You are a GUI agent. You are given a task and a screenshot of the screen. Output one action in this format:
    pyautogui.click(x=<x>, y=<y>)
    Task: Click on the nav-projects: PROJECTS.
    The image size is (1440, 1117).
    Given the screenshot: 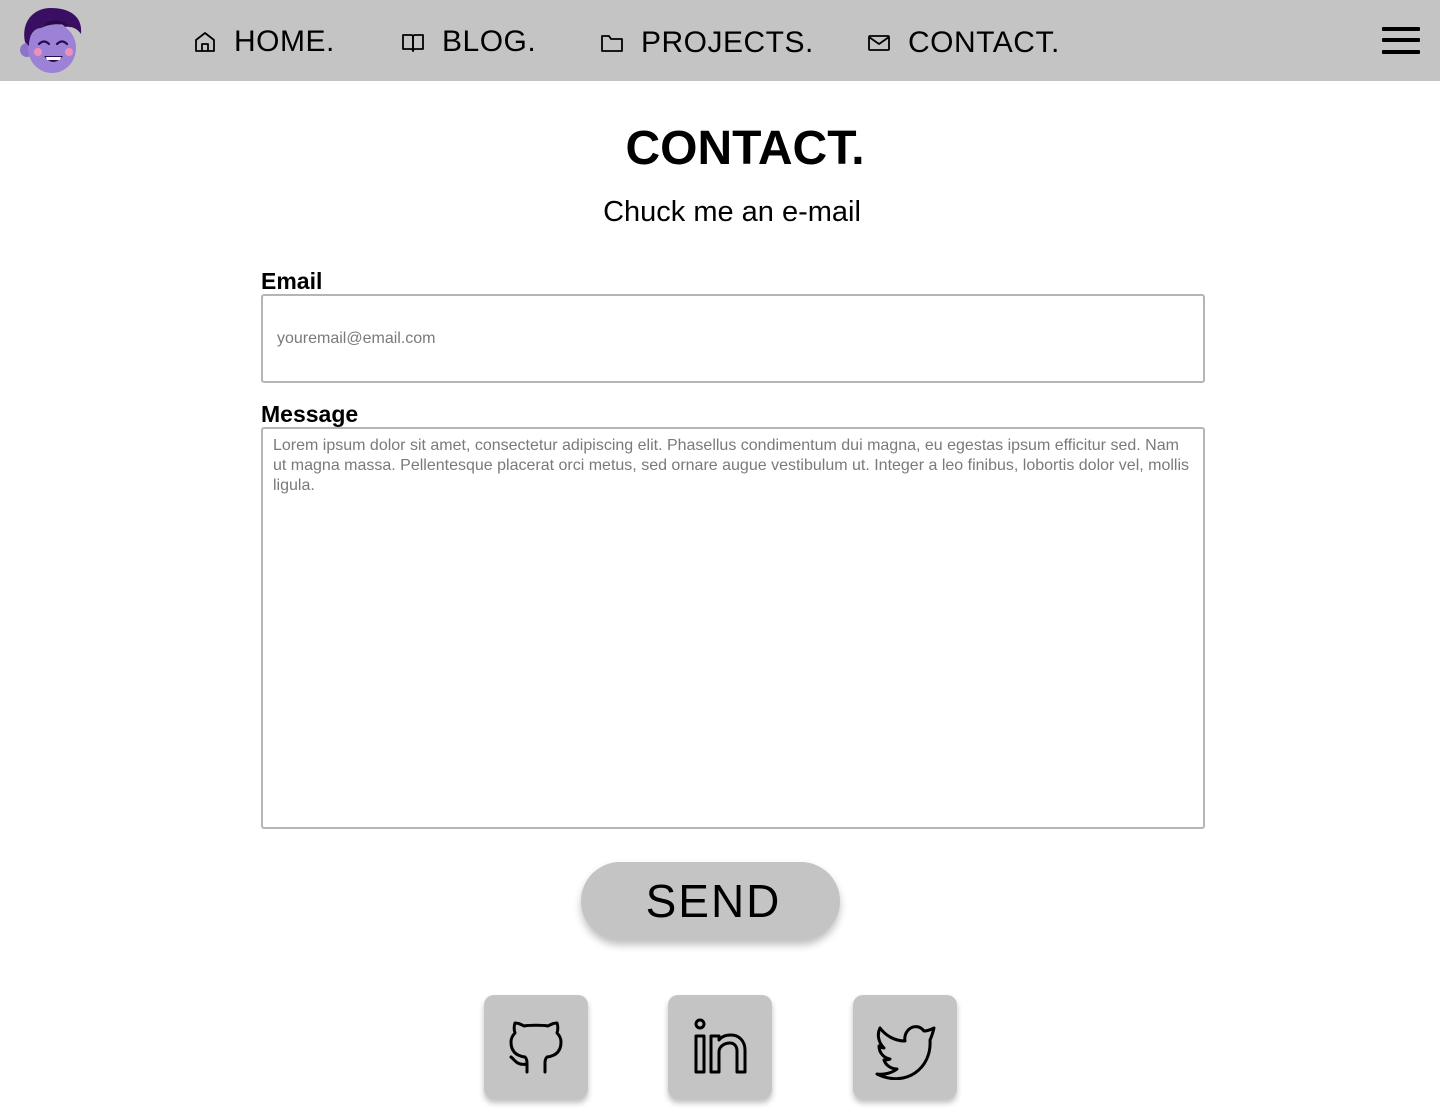 What is the action you would take?
    pyautogui.click(x=706, y=42)
    